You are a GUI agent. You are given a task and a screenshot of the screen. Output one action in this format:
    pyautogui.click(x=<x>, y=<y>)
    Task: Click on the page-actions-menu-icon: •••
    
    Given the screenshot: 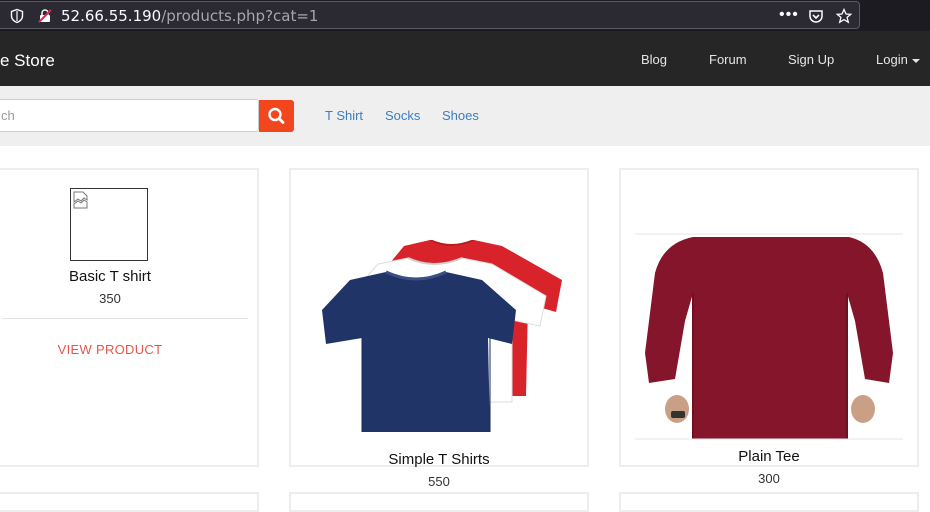 What is the action you would take?
    pyautogui.click(x=789, y=15)
    